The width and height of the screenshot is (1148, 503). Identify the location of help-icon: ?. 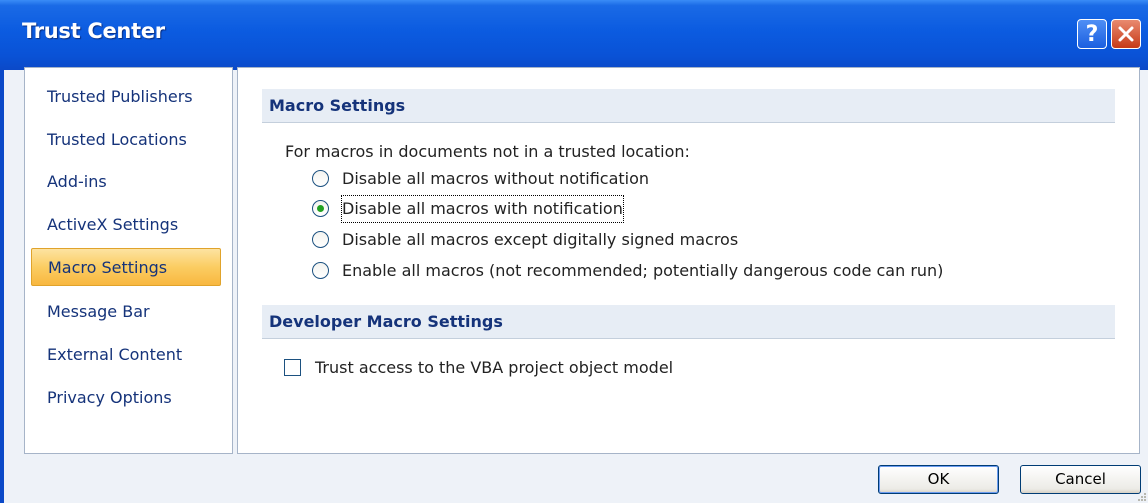
(1092, 34).